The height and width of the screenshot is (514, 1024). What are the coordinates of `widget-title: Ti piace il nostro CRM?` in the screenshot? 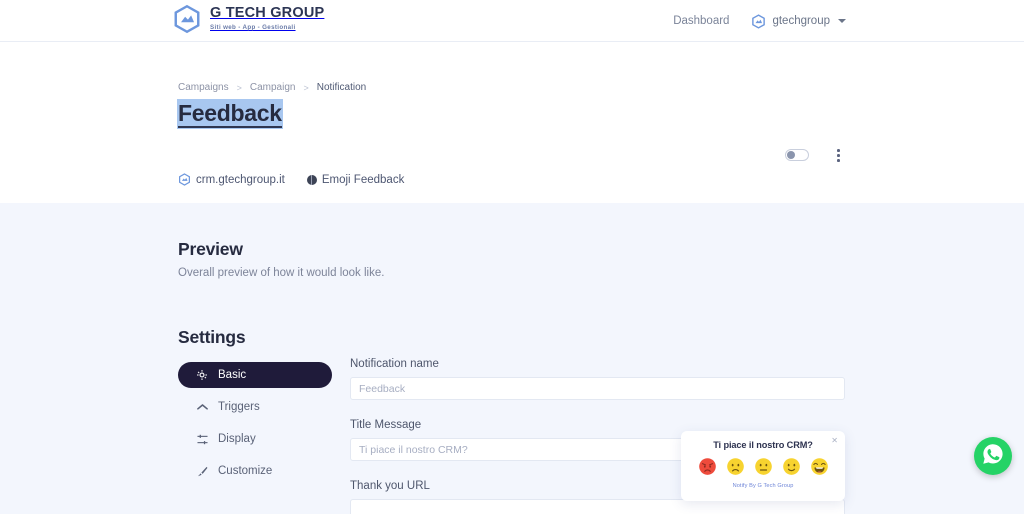 It's located at (763, 445).